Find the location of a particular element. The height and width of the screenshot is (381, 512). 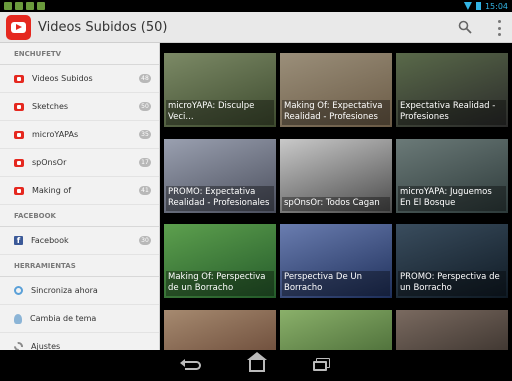

video-tile: Expectativa Realidad - Profesiones is located at coordinates (452, 90).